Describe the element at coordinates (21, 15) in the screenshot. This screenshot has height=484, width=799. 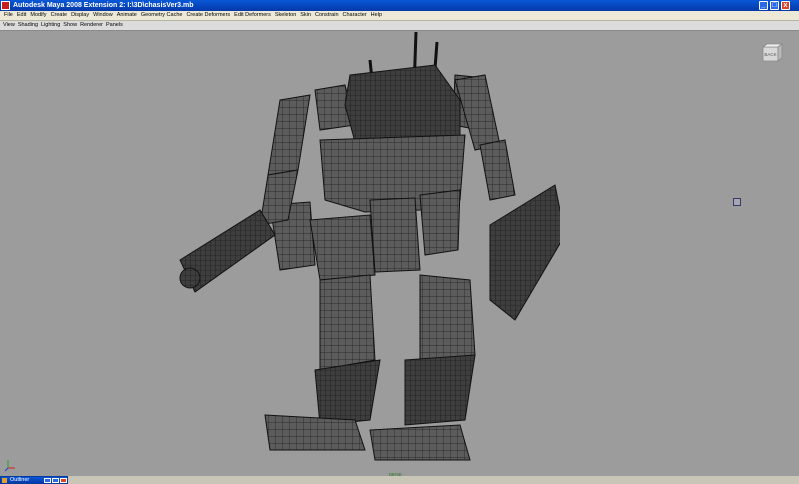
I see `menu-edit: Edit` at that location.